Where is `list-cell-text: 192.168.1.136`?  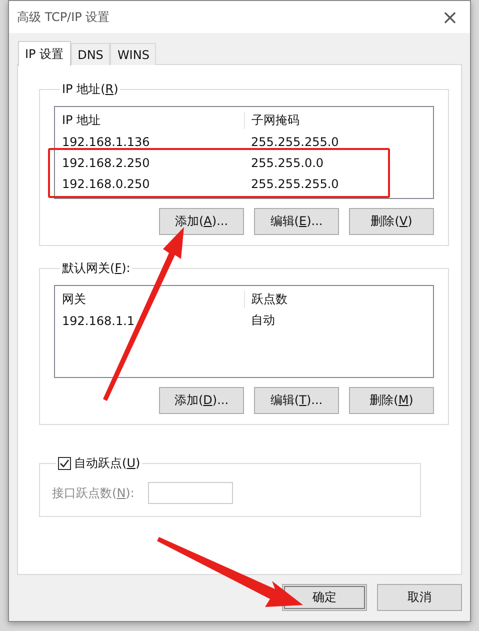
list-cell-text: 192.168.1.136 is located at coordinates (106, 141).